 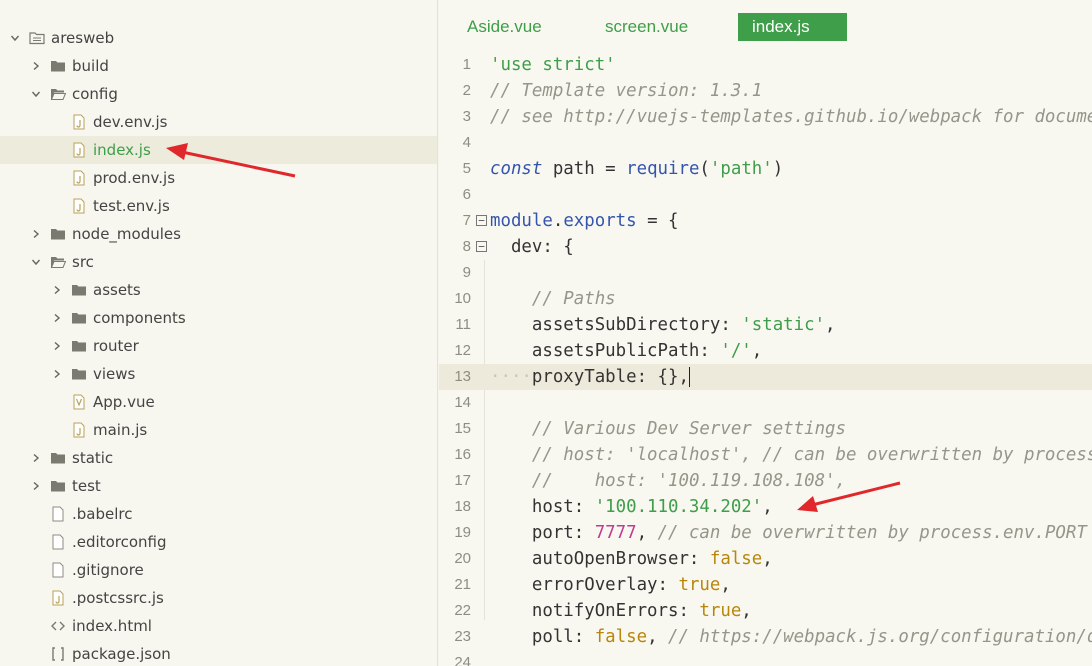 I want to click on tree-item-assets: assets, so click(x=218, y=290).